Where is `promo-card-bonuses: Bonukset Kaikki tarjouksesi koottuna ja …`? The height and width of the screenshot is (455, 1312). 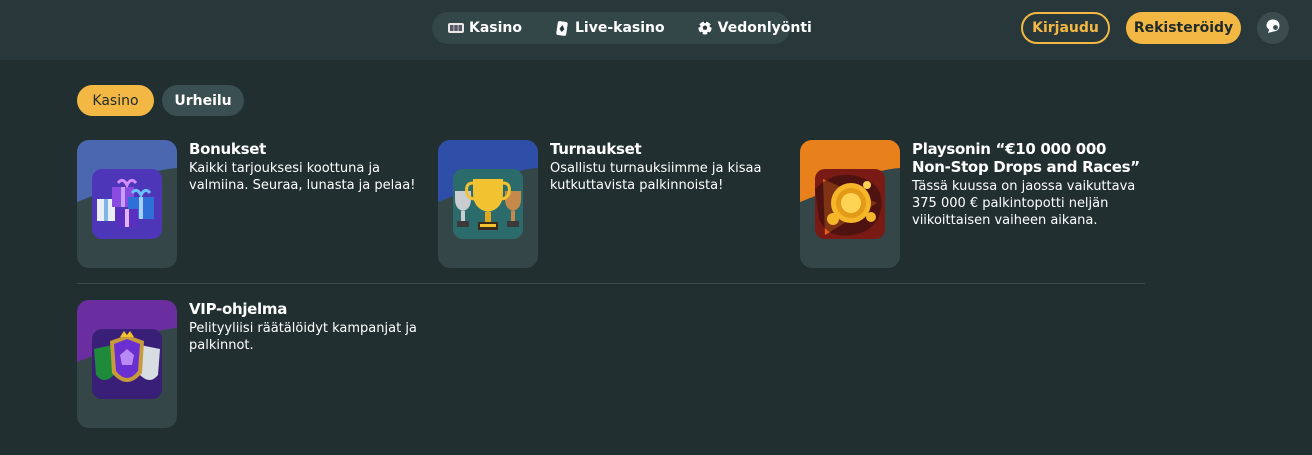 promo-card-bonuses: Bonukset Kaikki tarjouksesi koottuna ja … is located at coordinates (249, 204).